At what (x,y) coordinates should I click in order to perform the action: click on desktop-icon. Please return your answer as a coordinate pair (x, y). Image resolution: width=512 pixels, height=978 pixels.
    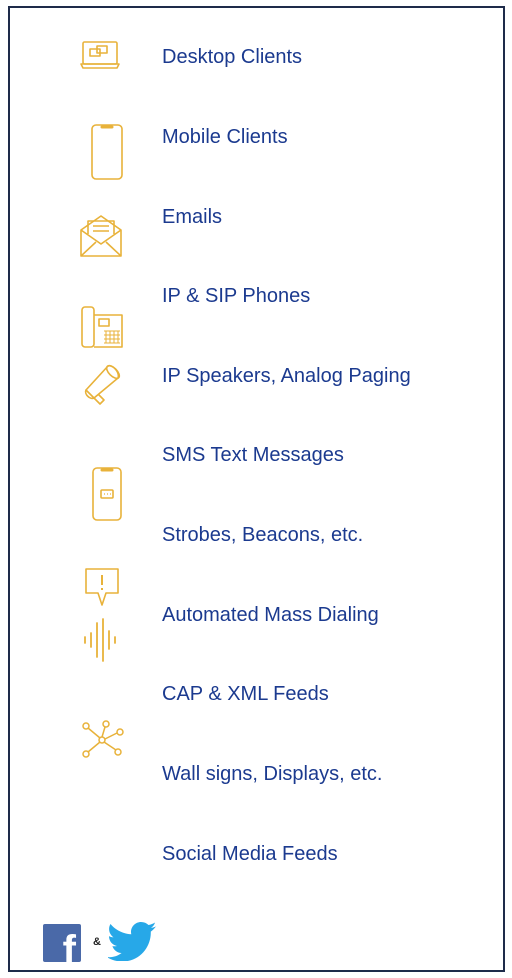
    Looking at the image, I should click on (100, 56).